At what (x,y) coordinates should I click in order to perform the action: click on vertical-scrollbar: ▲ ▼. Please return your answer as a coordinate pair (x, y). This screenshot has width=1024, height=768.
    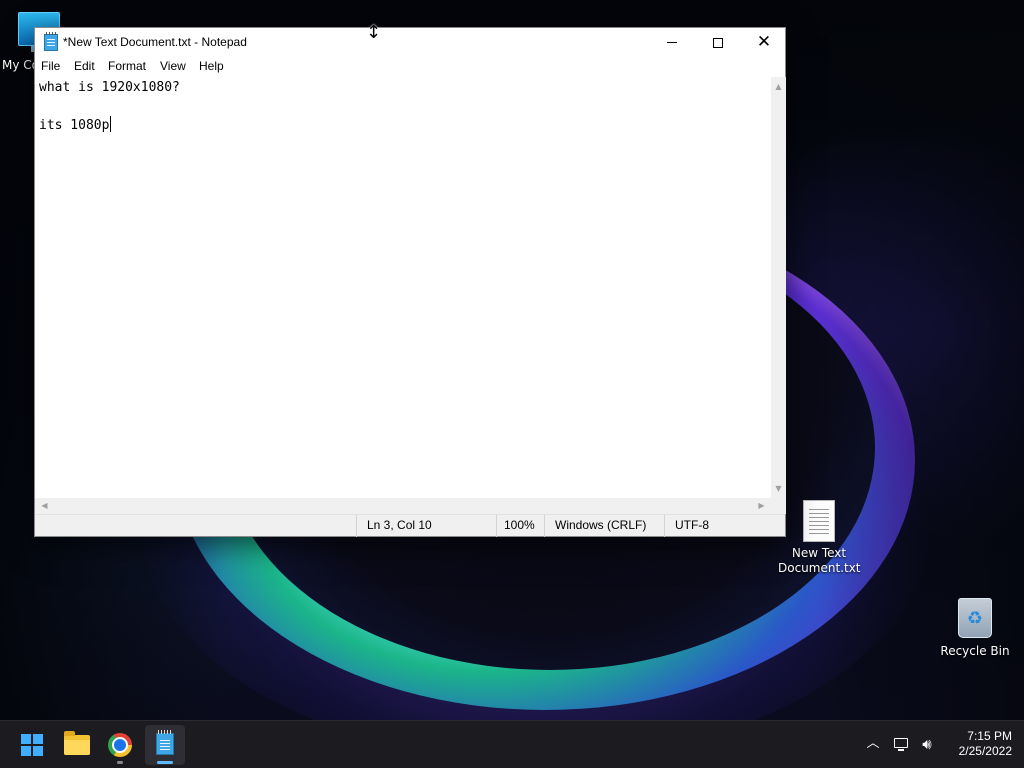
    Looking at the image, I should click on (778, 287).